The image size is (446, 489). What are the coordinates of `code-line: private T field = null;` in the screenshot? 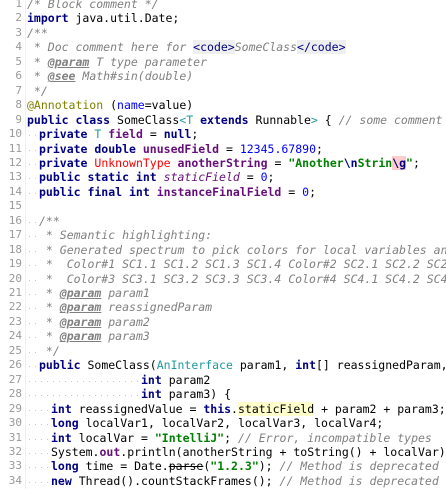 It's located at (112, 134).